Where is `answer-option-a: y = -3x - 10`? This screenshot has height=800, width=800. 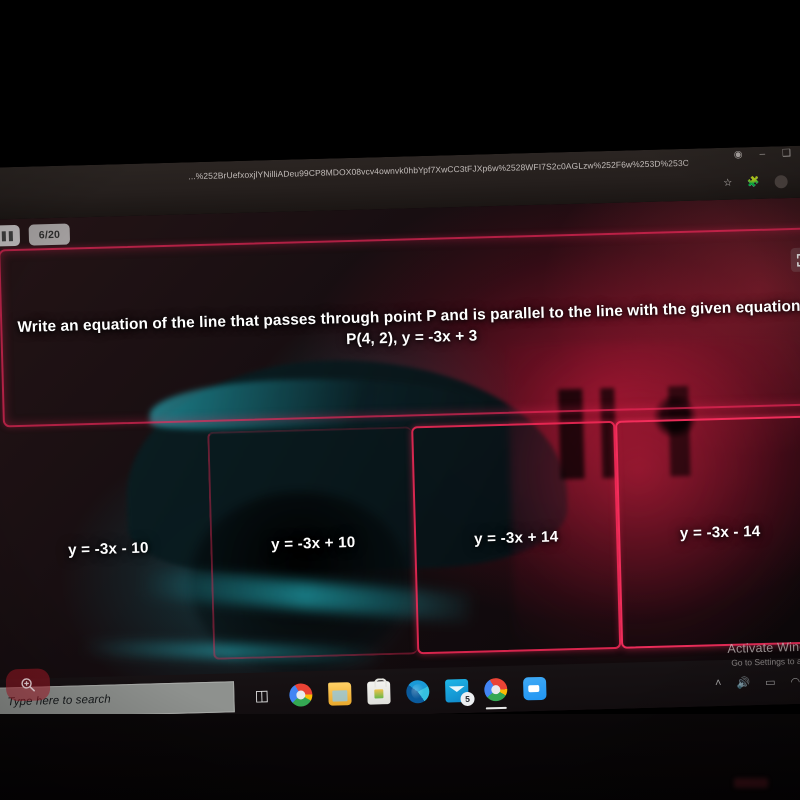 answer-option-a: y = -3x - 10 is located at coordinates (108, 548).